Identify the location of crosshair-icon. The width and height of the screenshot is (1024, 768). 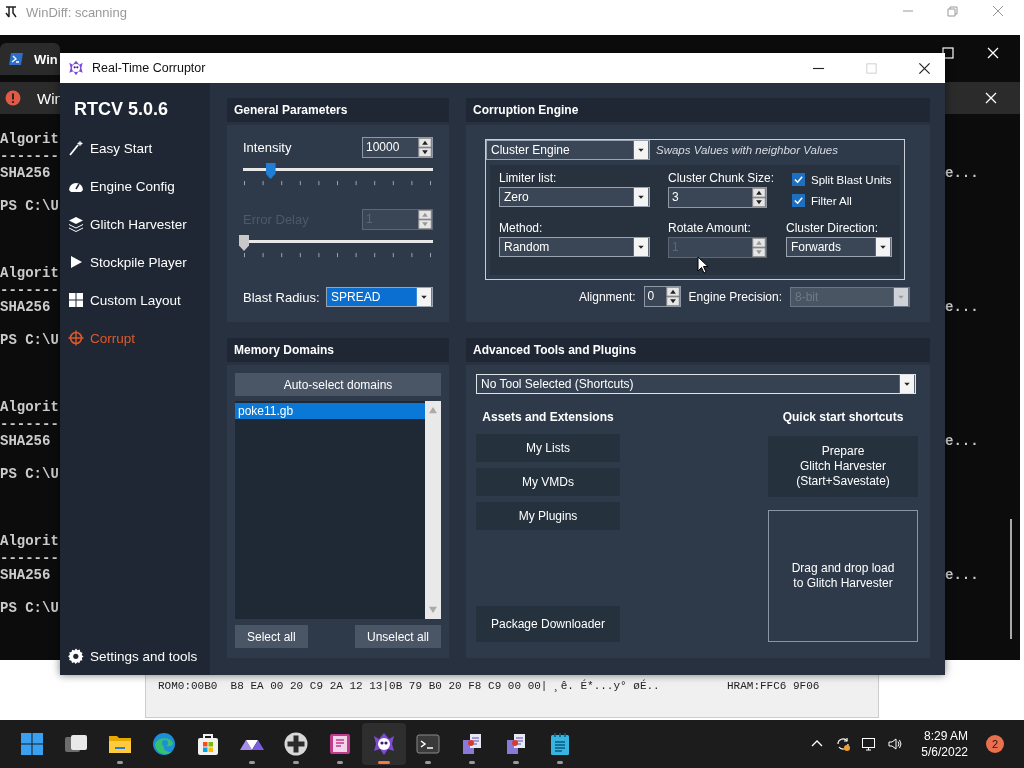
(76, 338).